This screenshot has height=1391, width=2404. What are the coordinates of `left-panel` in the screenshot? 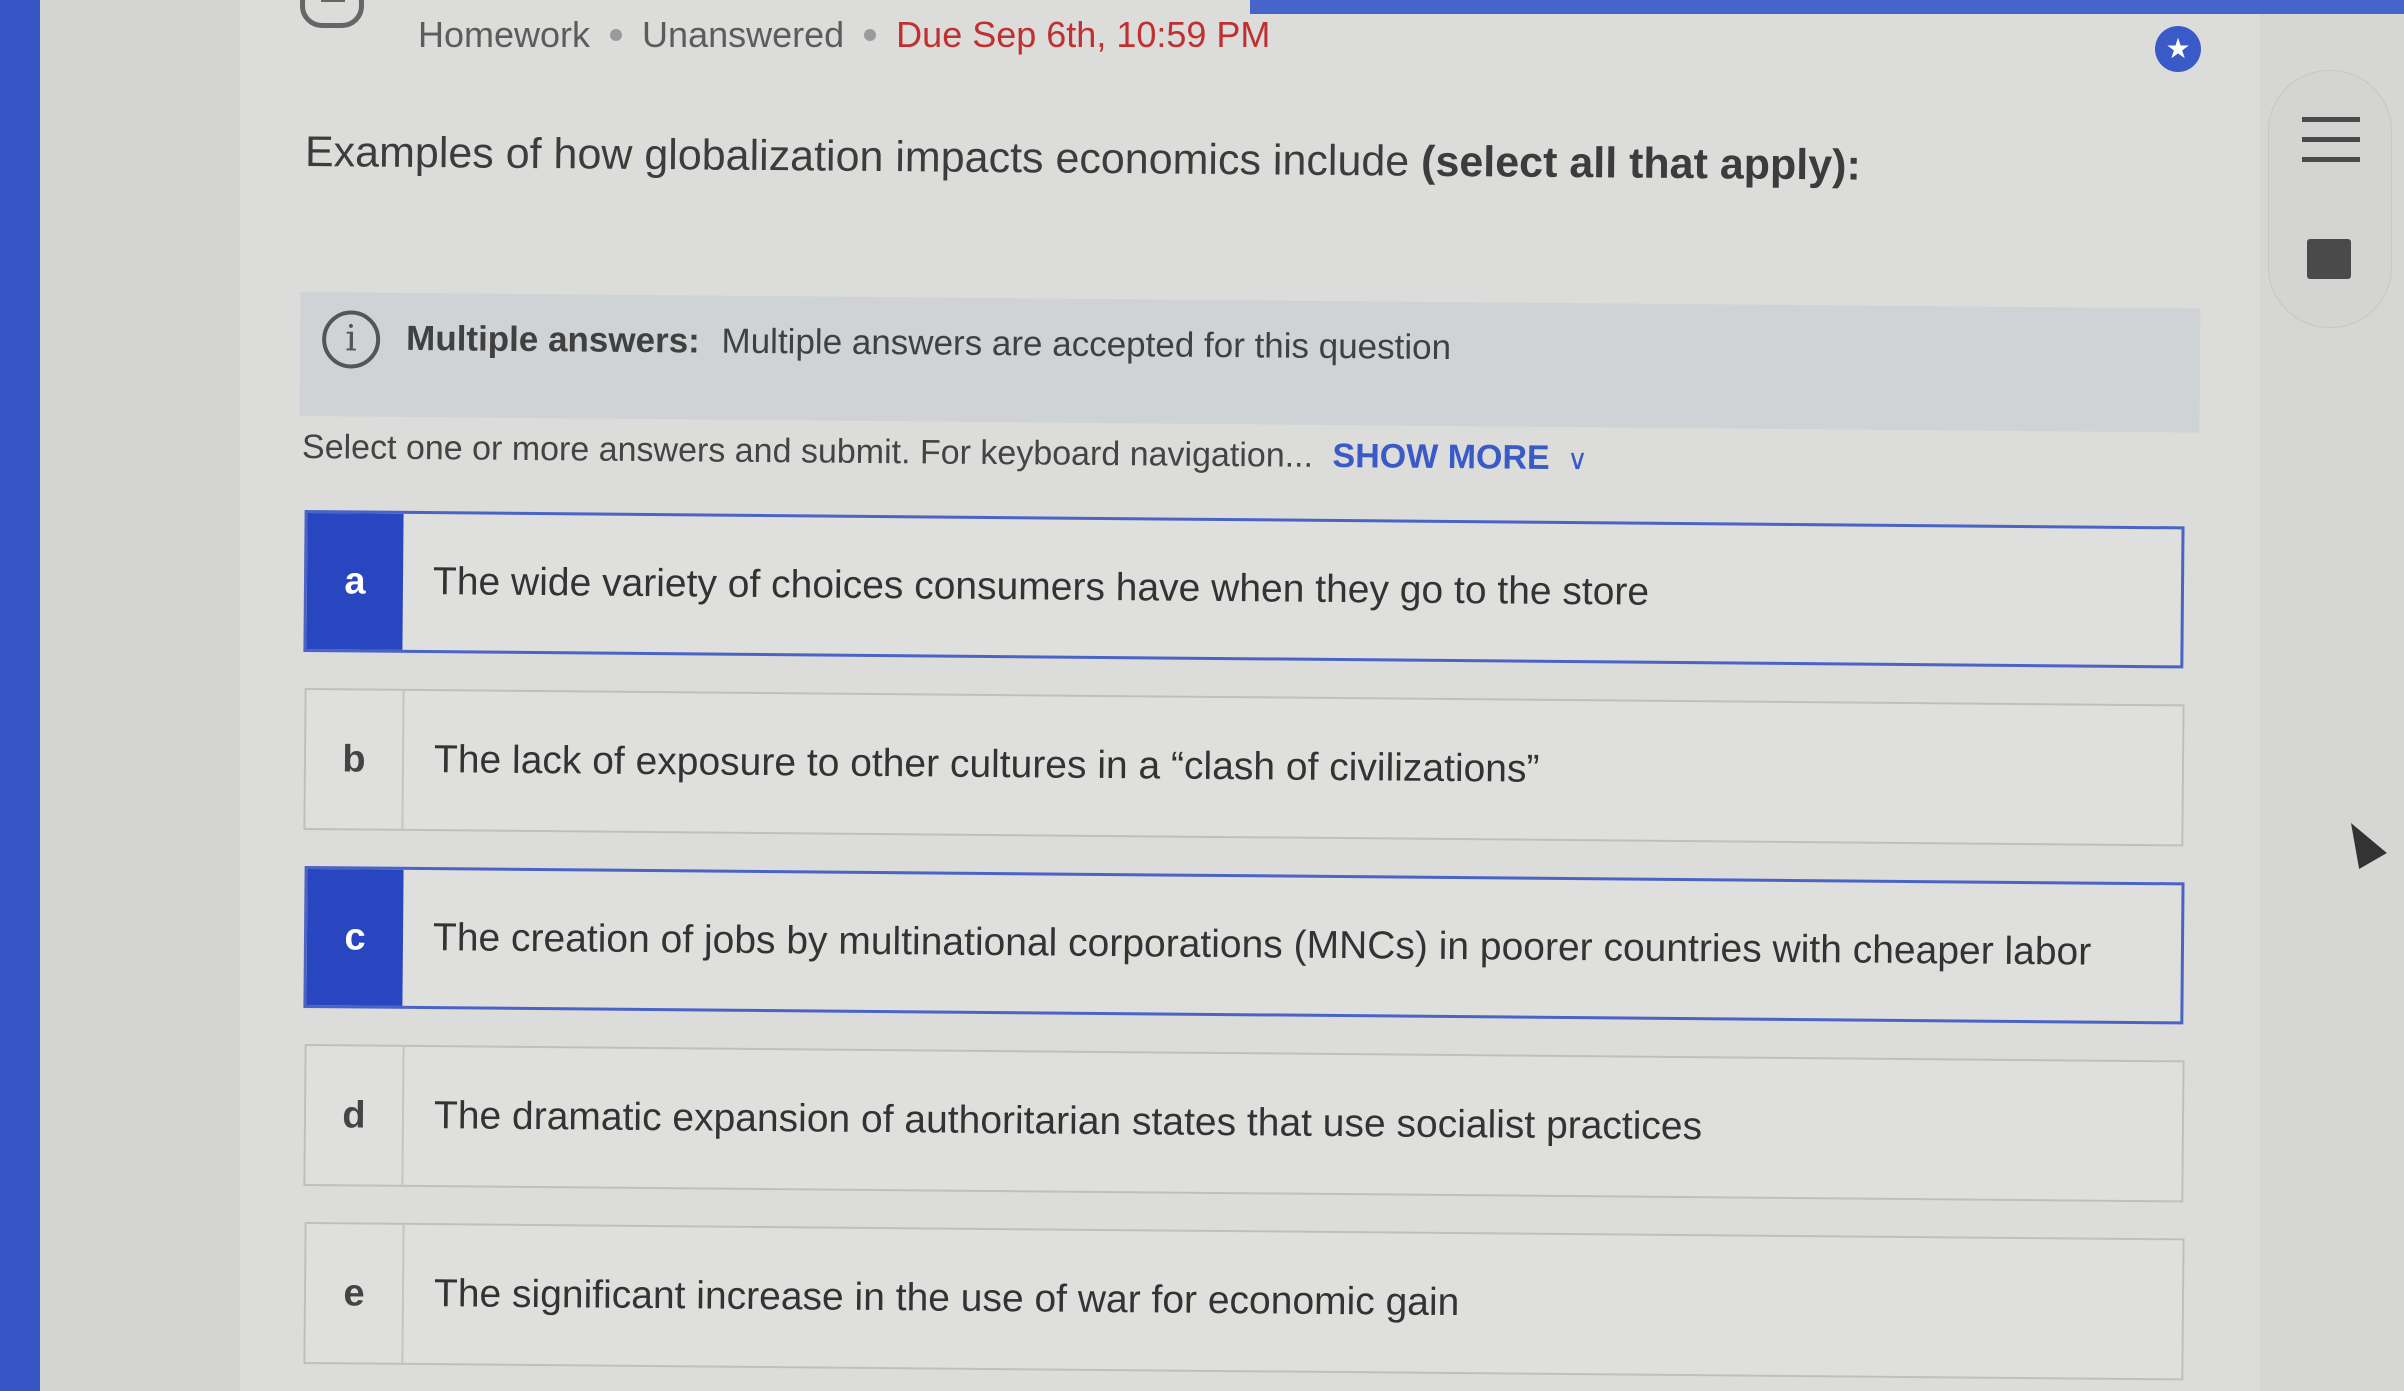 It's located at (140, 695).